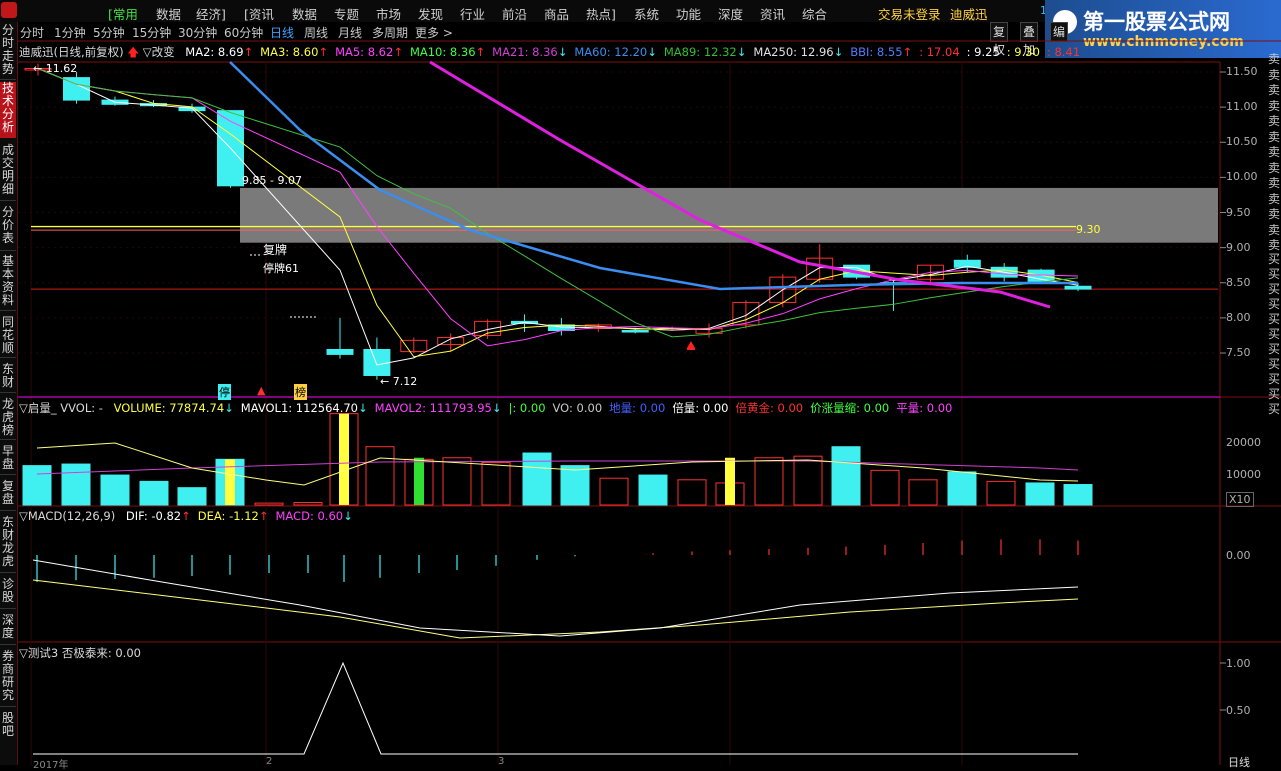  I want to click on macd-value-2: MACD: 0.60, so click(309, 516).